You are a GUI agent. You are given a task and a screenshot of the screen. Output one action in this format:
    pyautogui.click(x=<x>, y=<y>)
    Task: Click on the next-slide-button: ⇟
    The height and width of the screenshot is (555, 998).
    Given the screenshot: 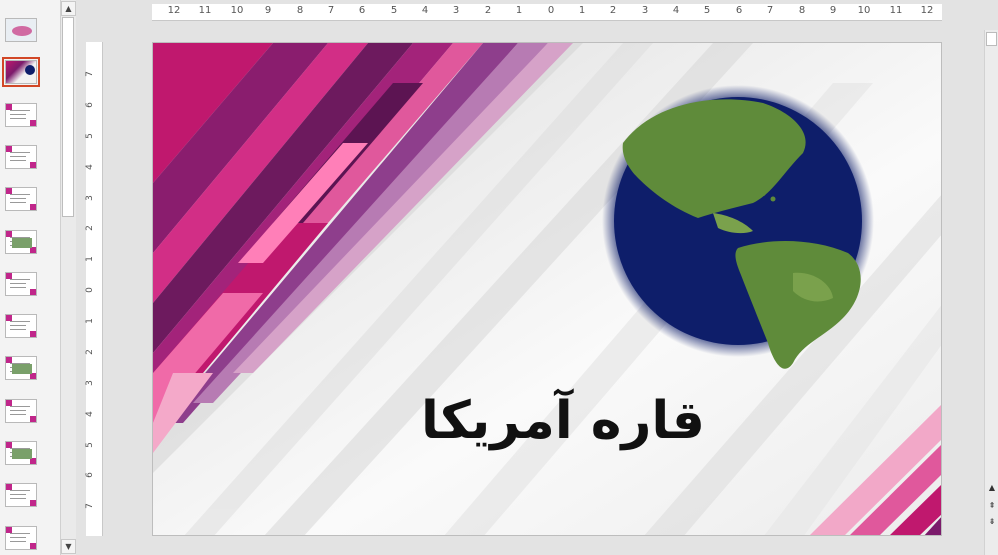 What is the action you would take?
    pyautogui.click(x=992, y=522)
    